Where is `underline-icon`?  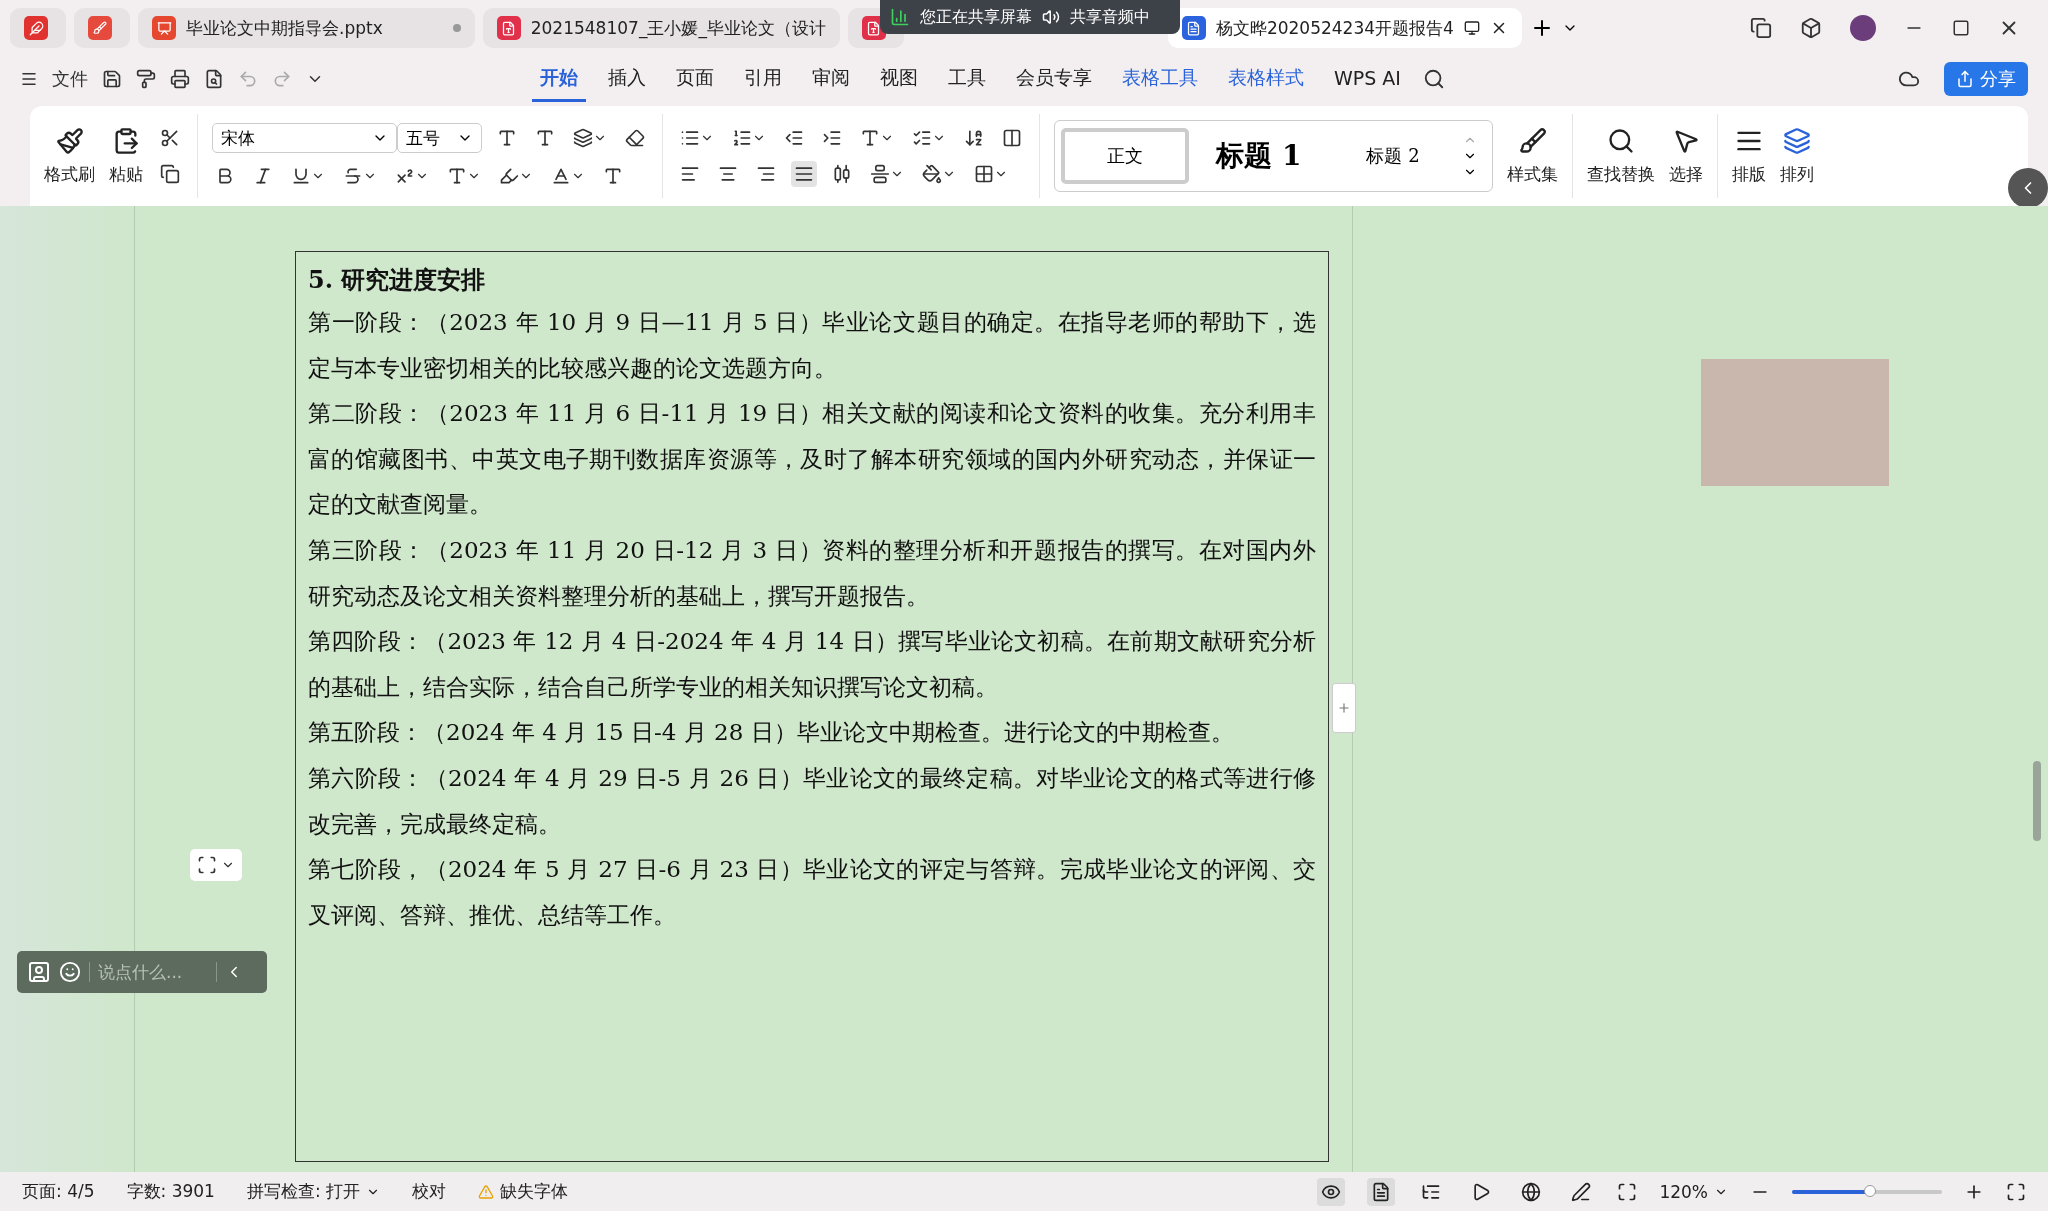
underline-icon is located at coordinates (301, 176).